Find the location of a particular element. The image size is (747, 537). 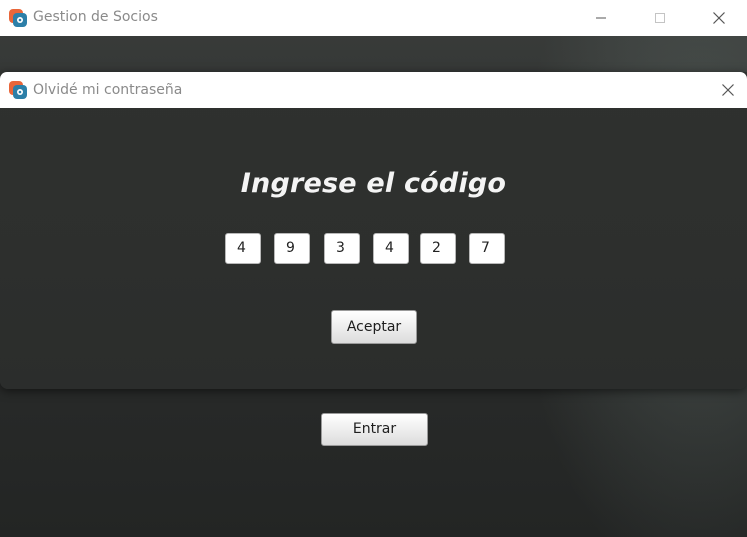

code-digit-input-1: 4 is located at coordinates (243, 248).